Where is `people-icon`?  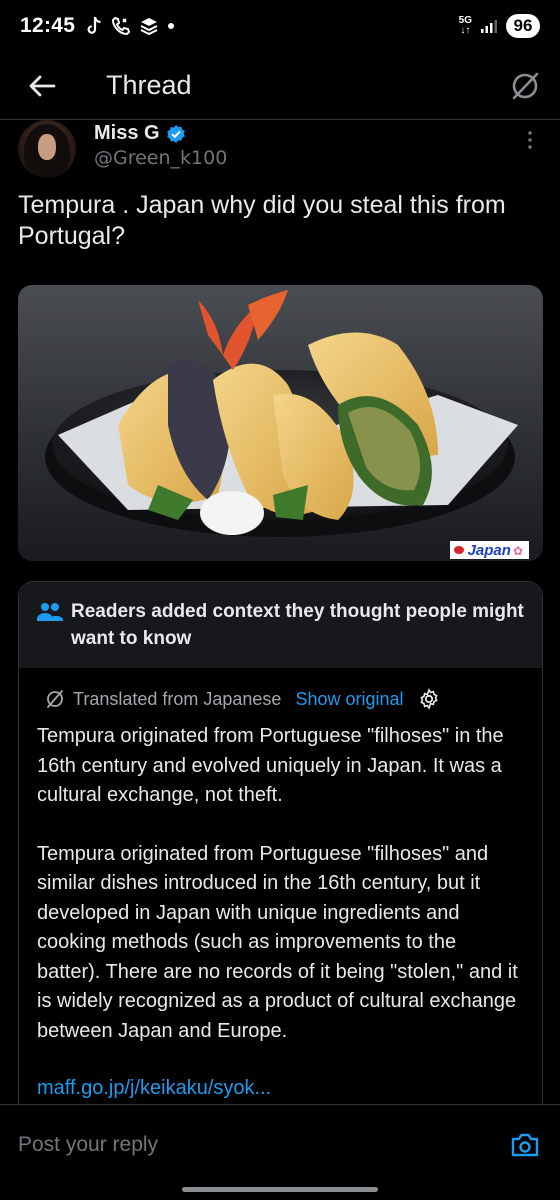 people-icon is located at coordinates (50, 612).